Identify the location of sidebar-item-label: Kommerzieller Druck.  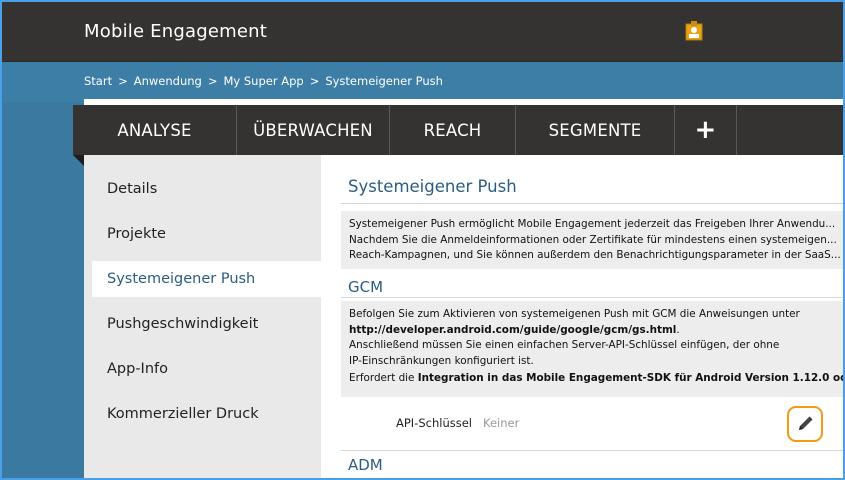
(183, 414).